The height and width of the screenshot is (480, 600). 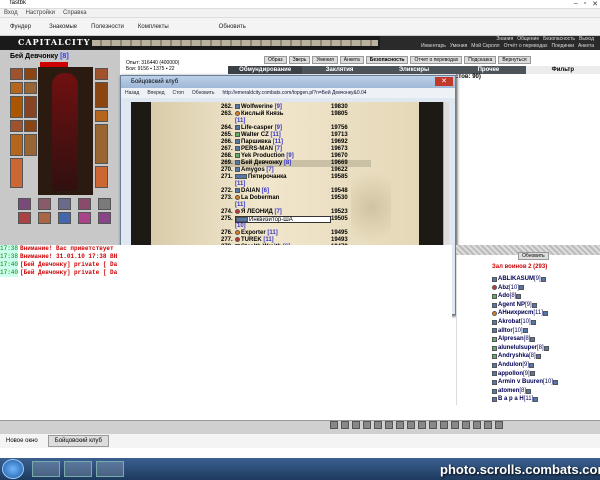 What do you see at coordinates (232, 27) in the screenshot?
I see `toolbar-refresh: Обновить` at bounding box center [232, 27].